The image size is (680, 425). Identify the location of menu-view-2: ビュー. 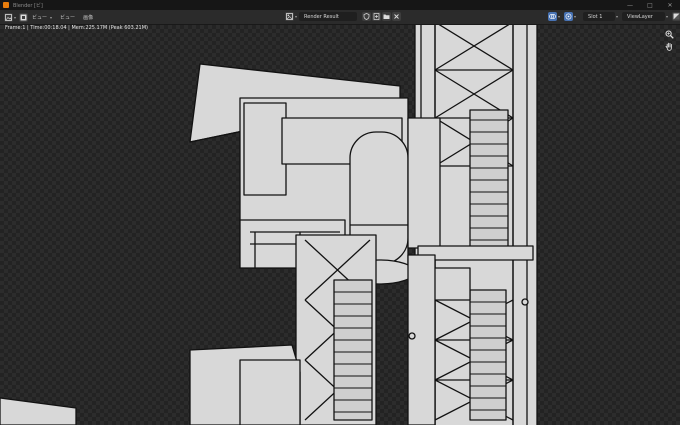
(67, 17).